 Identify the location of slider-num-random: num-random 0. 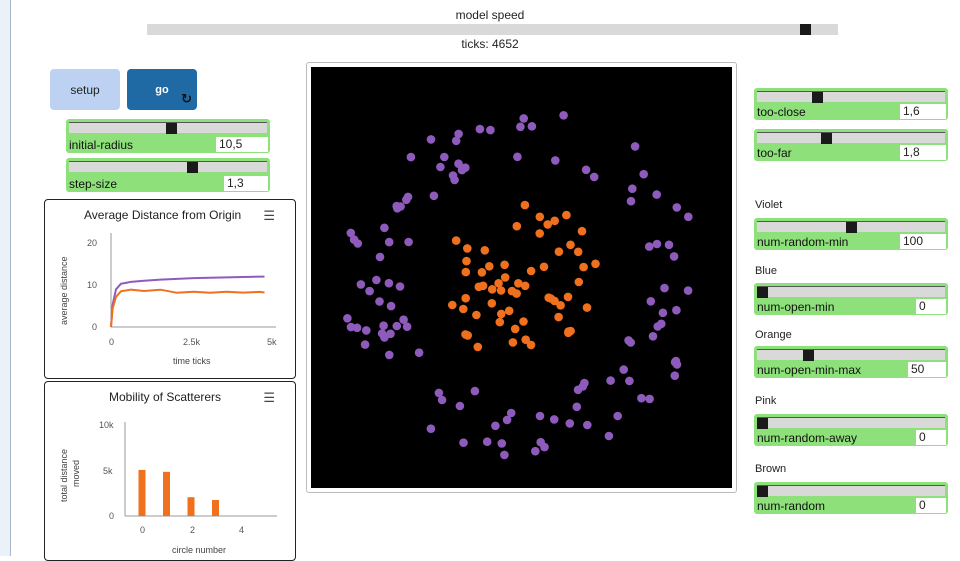
(851, 498).